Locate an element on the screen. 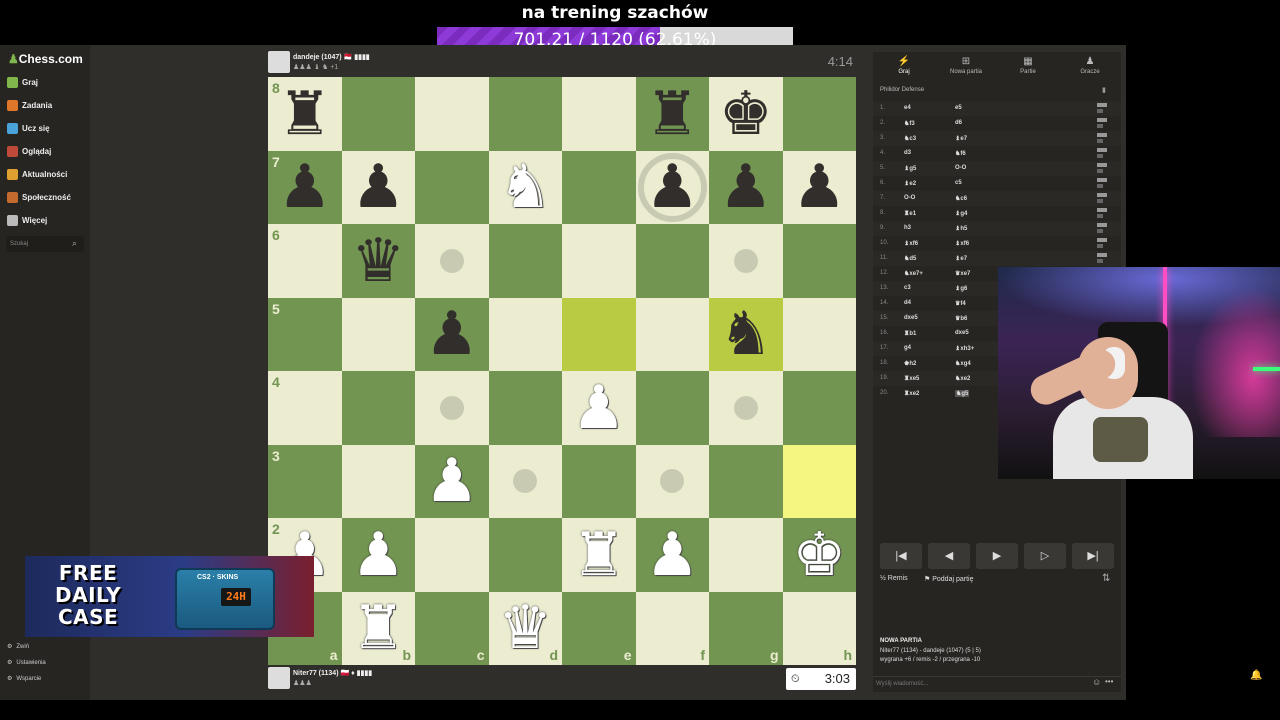 The height and width of the screenshot is (720, 1280). square-g7: ♟ is located at coordinates (746, 187).